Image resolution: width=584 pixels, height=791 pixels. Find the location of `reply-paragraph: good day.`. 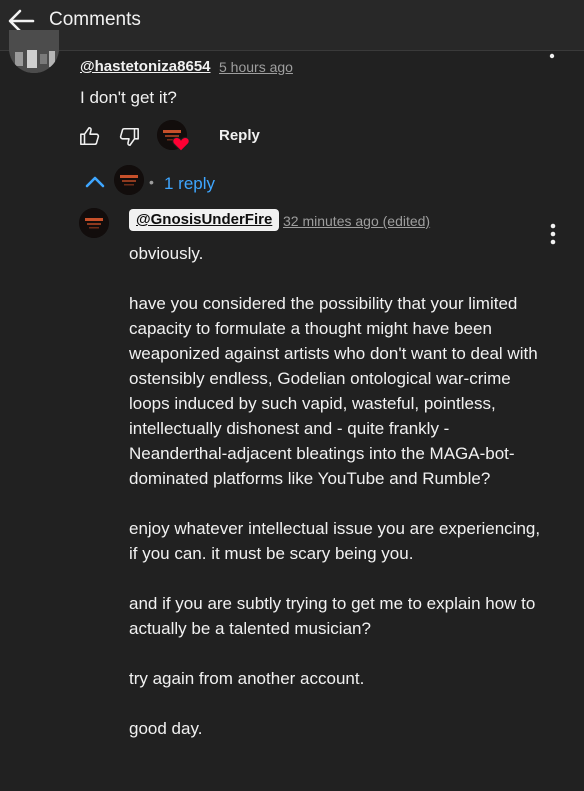

reply-paragraph: good day. is located at coordinates (166, 728).